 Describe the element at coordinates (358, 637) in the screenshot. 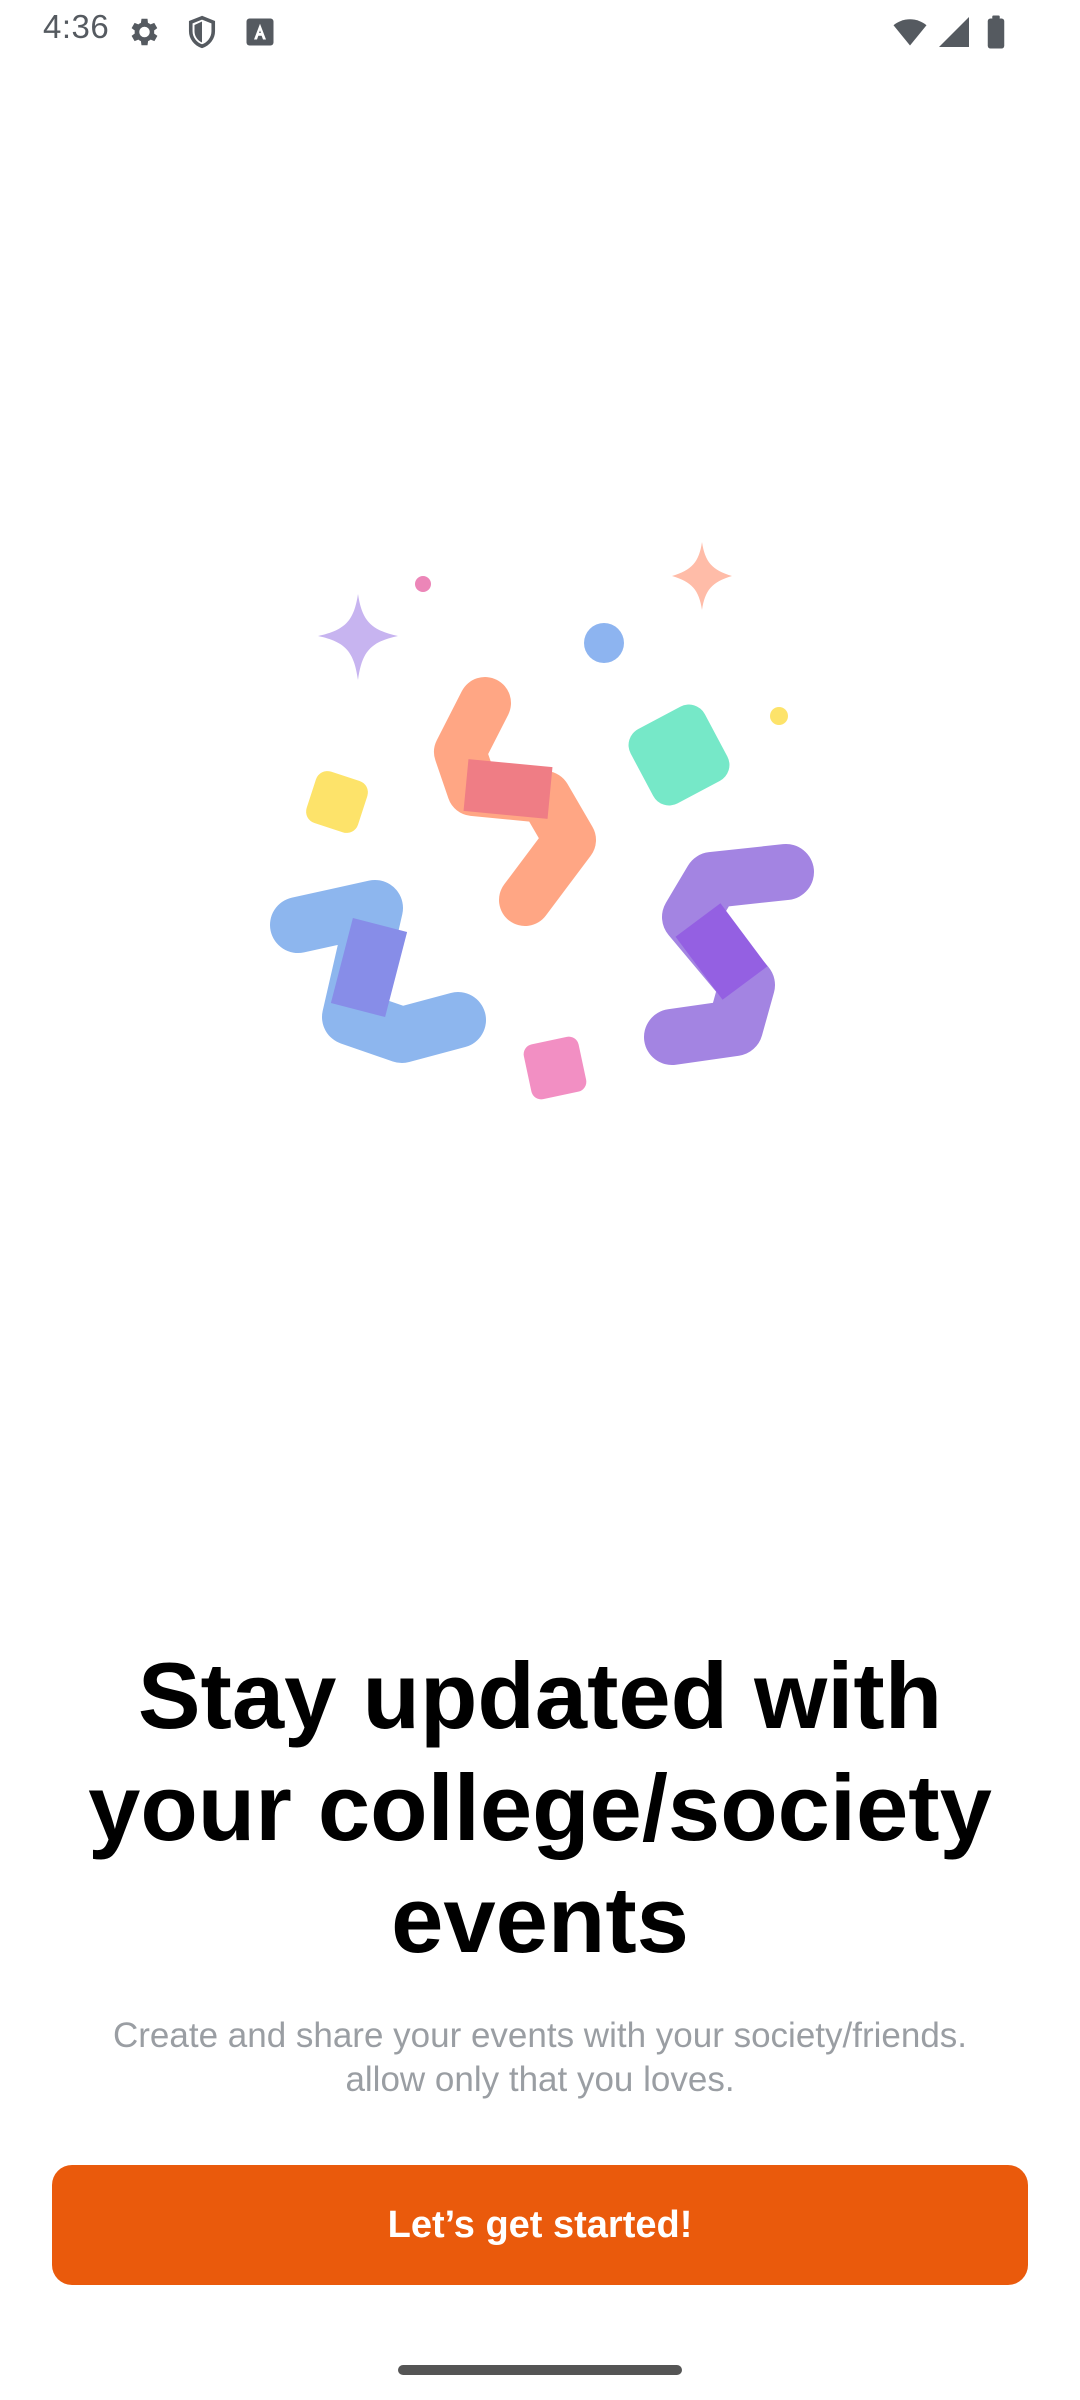

I see `purple-sparkle-icon` at that location.